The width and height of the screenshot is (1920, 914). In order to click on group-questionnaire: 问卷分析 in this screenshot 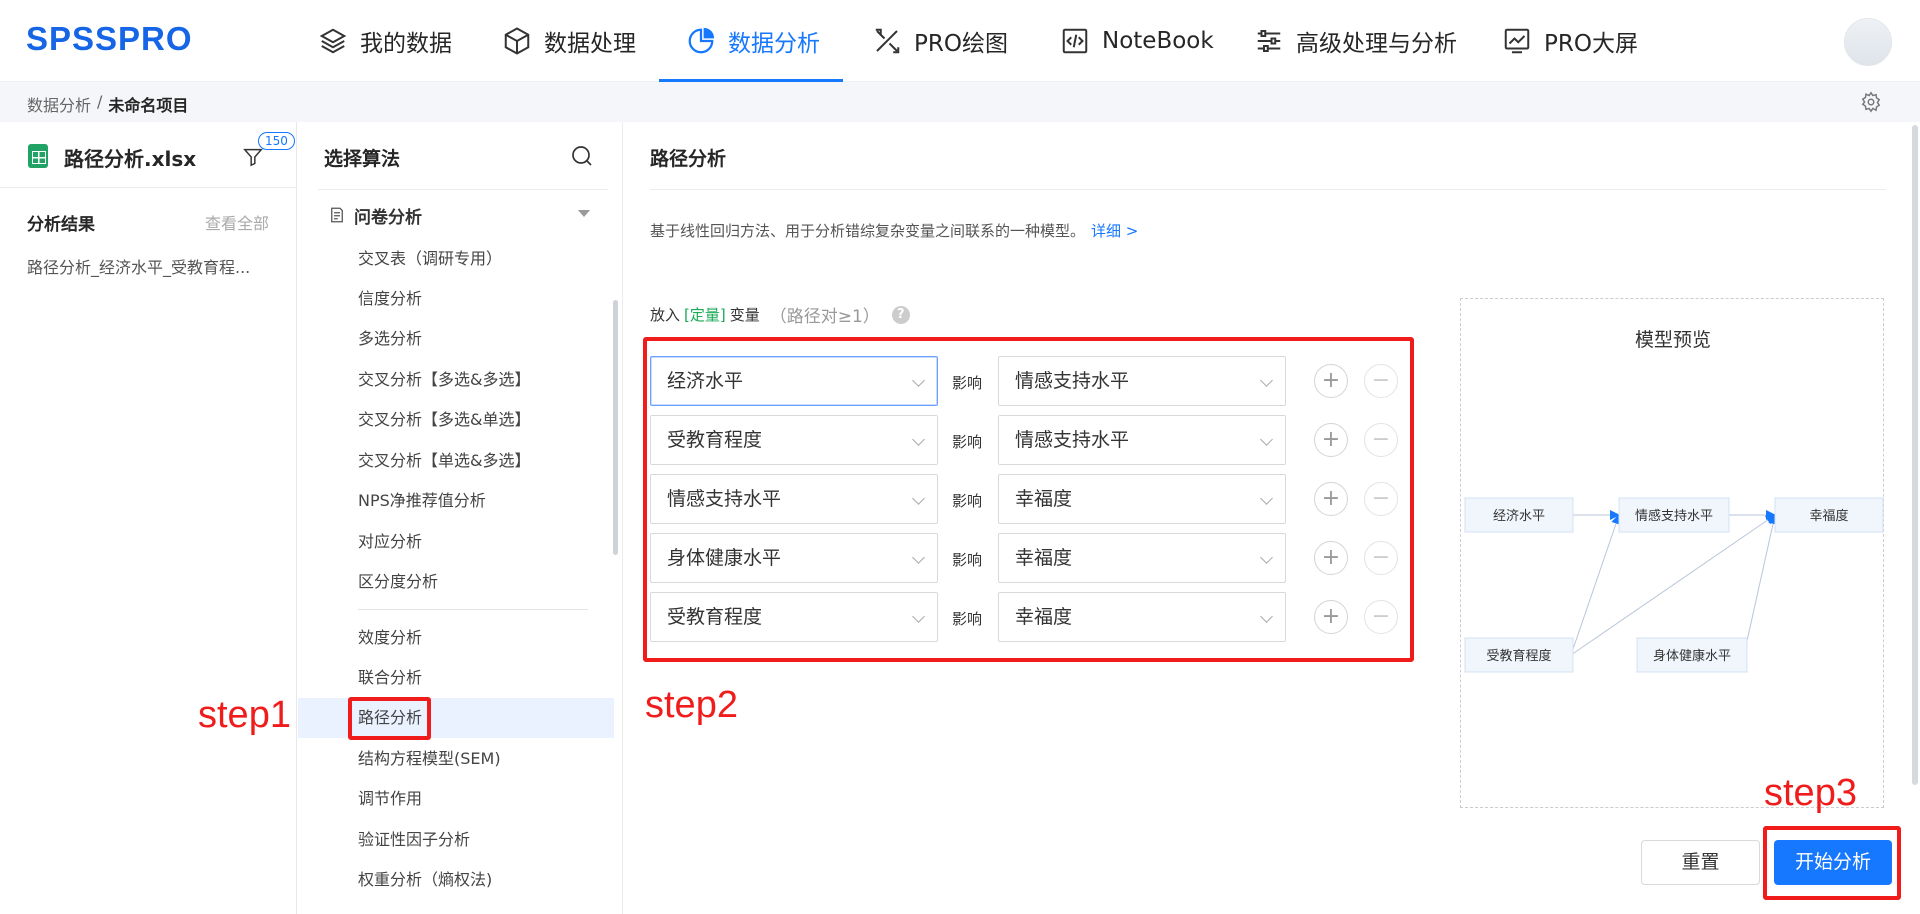, I will do `click(473, 215)`.